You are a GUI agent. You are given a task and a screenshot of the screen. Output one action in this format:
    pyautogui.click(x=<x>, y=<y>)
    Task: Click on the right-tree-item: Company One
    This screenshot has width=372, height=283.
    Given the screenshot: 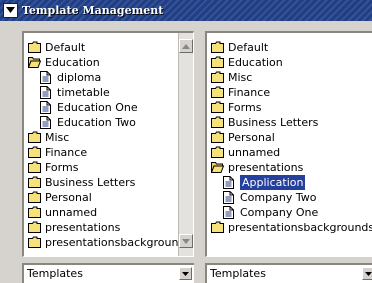 What is the action you would take?
    pyautogui.click(x=289, y=212)
    